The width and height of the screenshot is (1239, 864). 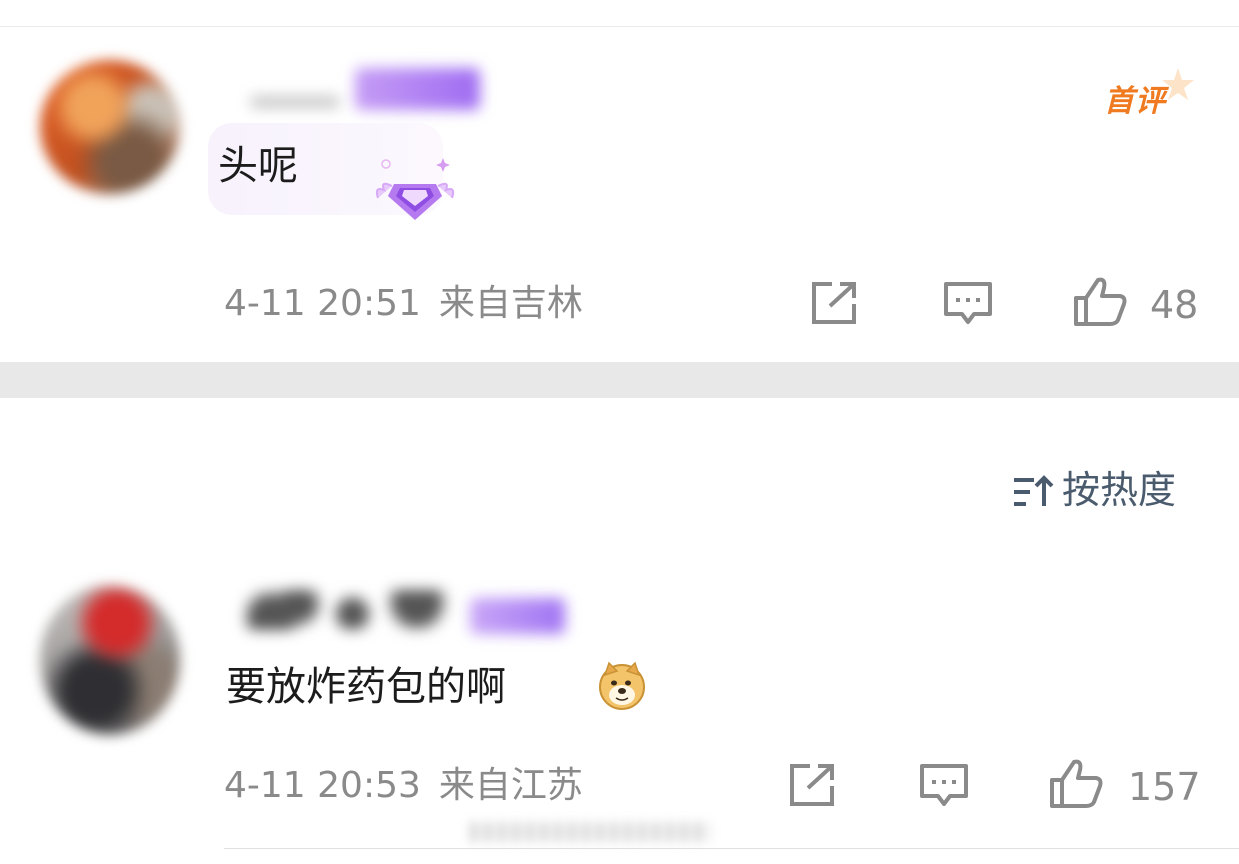 I want to click on comment-meta: 4-11 20:51 来自吉林, so click(x=403, y=304).